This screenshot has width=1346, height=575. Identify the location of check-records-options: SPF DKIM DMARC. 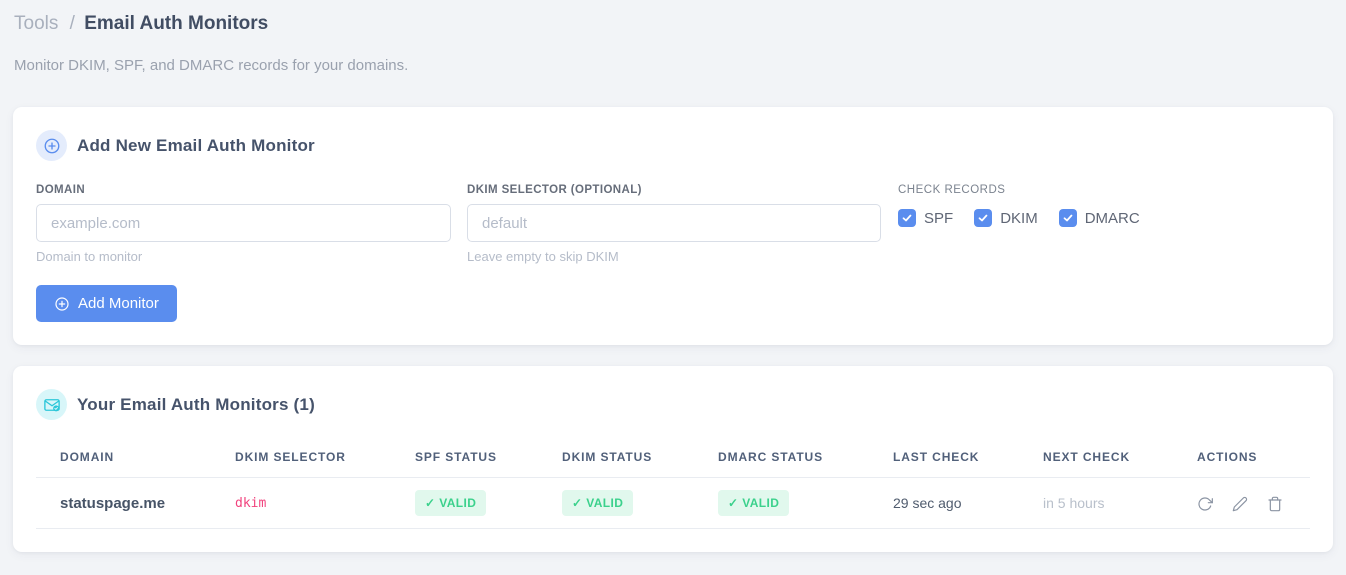
(1029, 218).